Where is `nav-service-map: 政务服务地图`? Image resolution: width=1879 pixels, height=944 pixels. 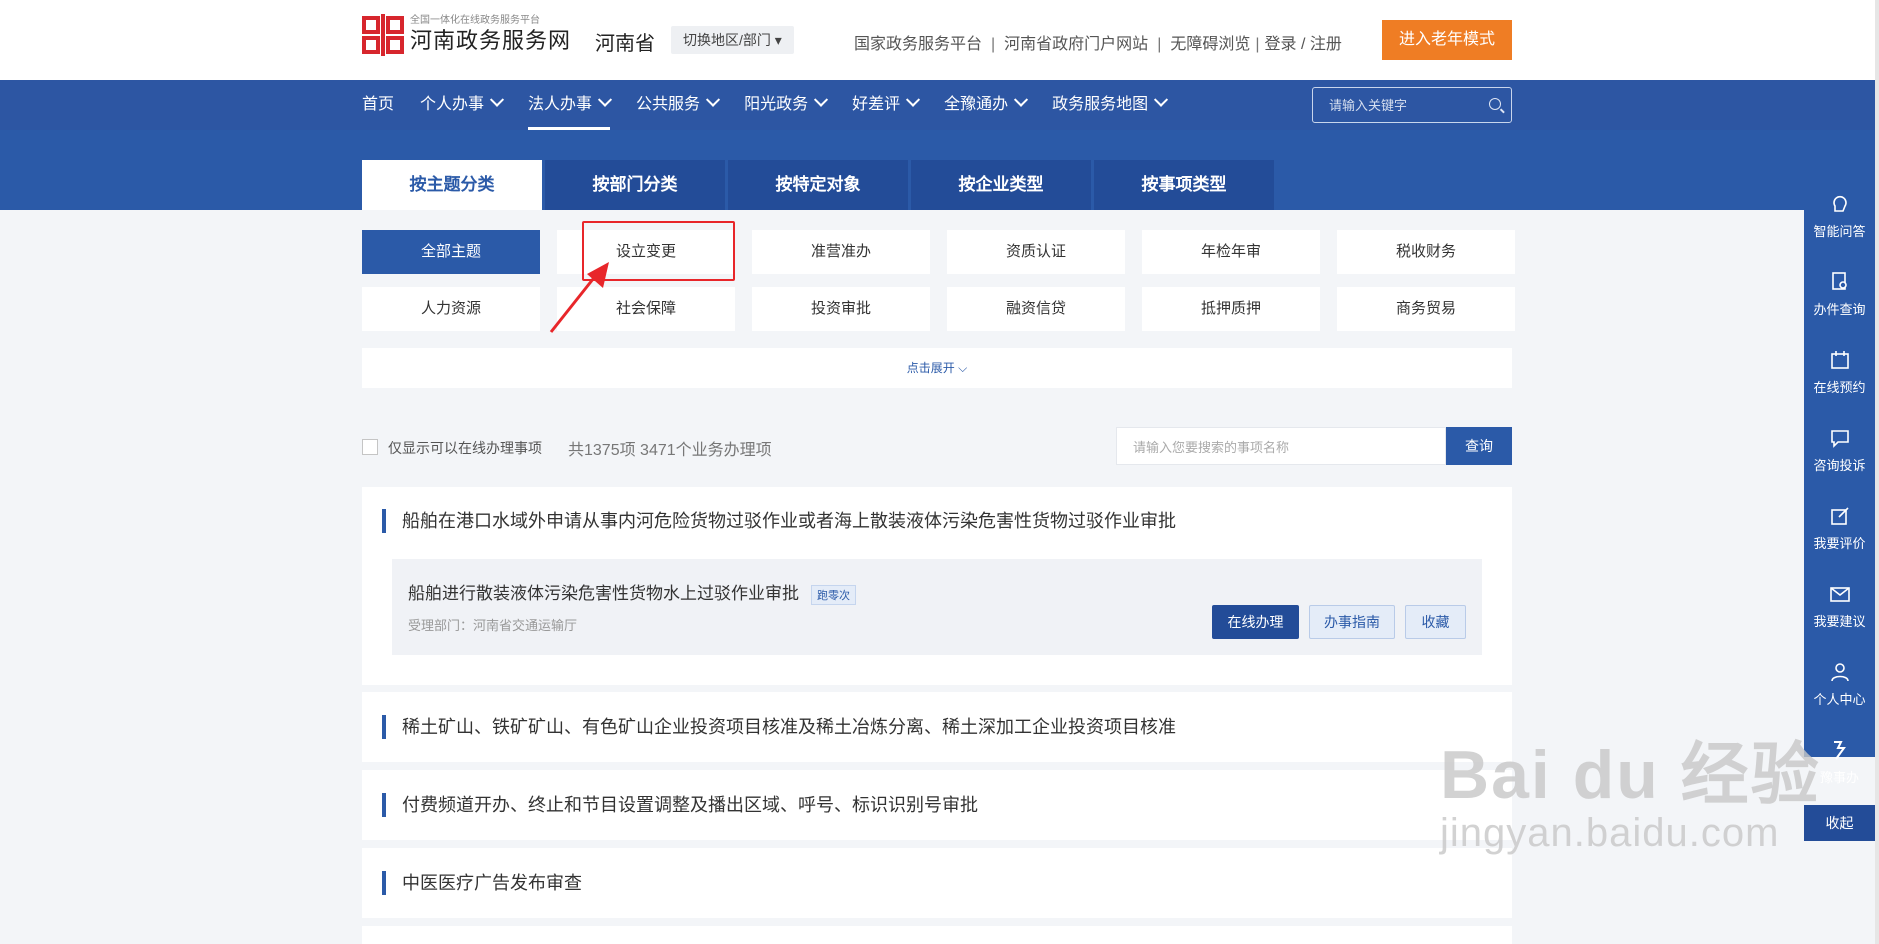 nav-service-map: 政务服务地图 is located at coordinates (1110, 105).